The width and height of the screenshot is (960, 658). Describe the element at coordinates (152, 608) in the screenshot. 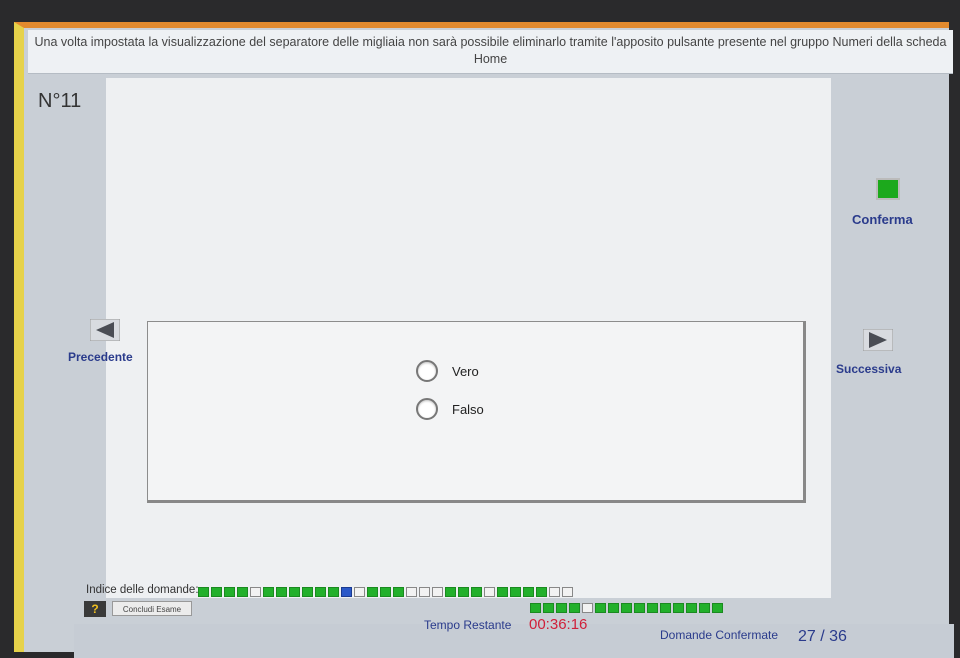

I see `end-exam-button: Concludi Esame` at that location.